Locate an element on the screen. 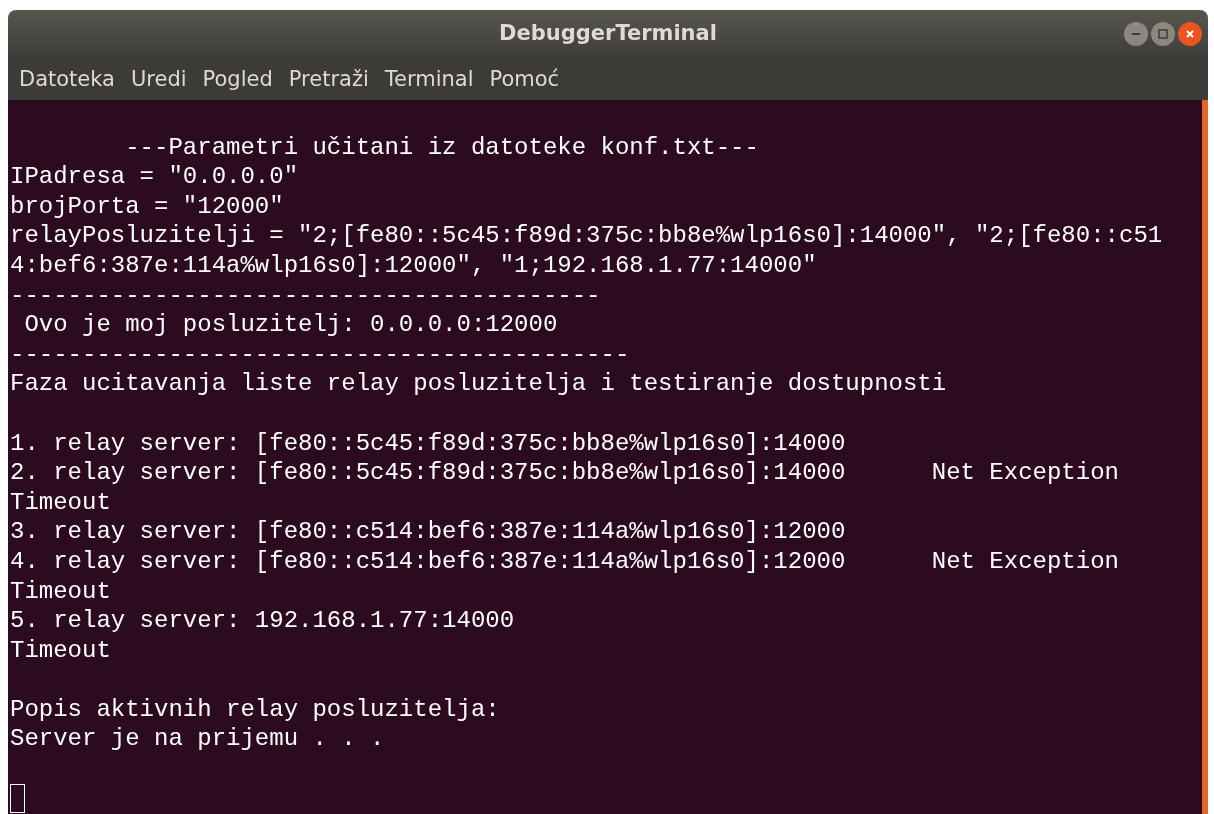 The image size is (1214, 814). terminal-line: 1. relay server: [fe80::5c45:f89d:375c:bb8e%wlp16s0]:14000 is located at coordinates (428, 443).